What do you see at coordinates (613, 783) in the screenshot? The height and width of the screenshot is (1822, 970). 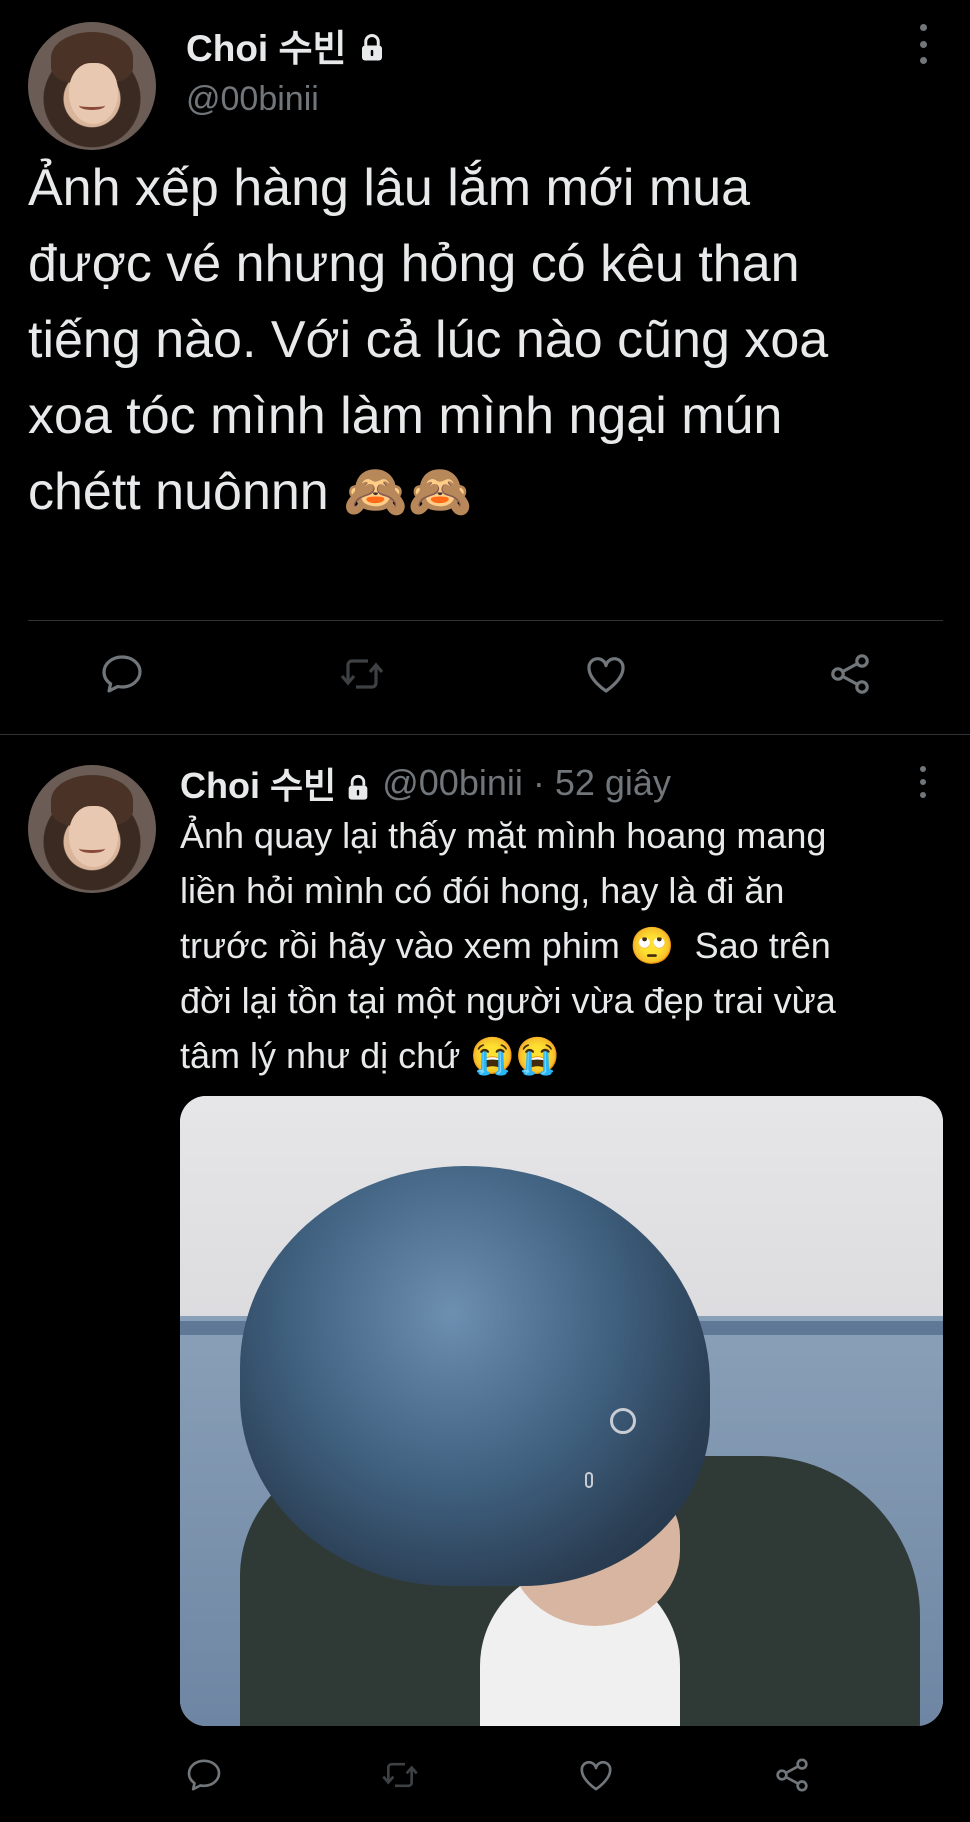 I see `timestamp: 52 giây` at bounding box center [613, 783].